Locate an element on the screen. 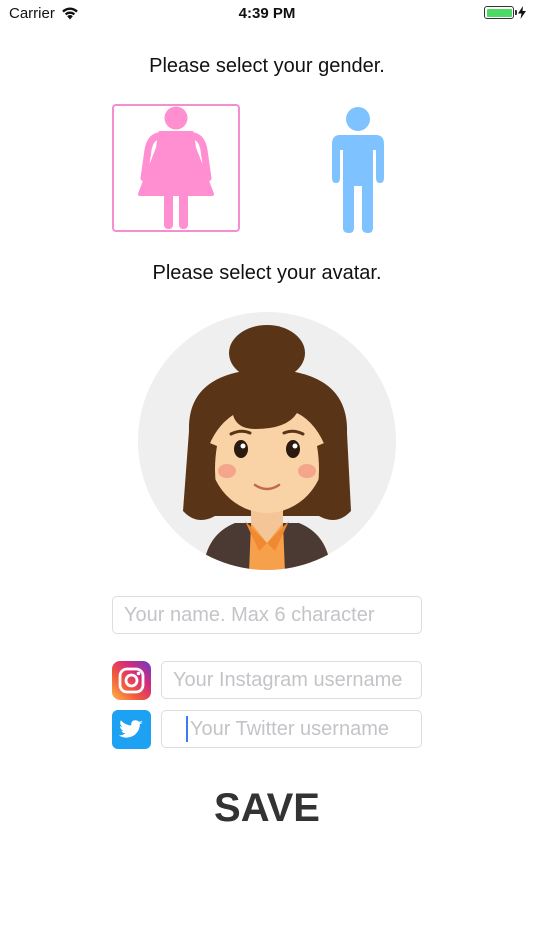 This screenshot has width=534, height=950. save-button: SAVE is located at coordinates (267, 808).